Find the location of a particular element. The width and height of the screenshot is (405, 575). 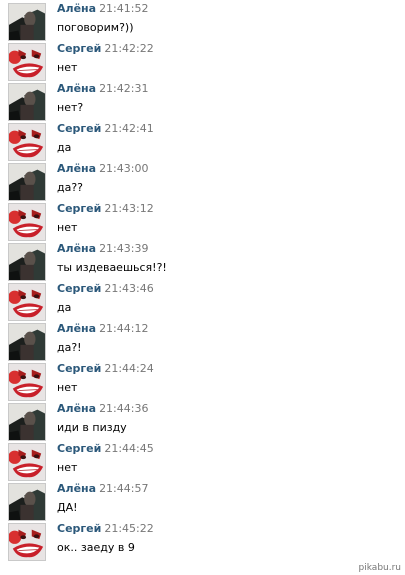

message-header: Алёна 21:44:57 is located at coordinates (102, 489).